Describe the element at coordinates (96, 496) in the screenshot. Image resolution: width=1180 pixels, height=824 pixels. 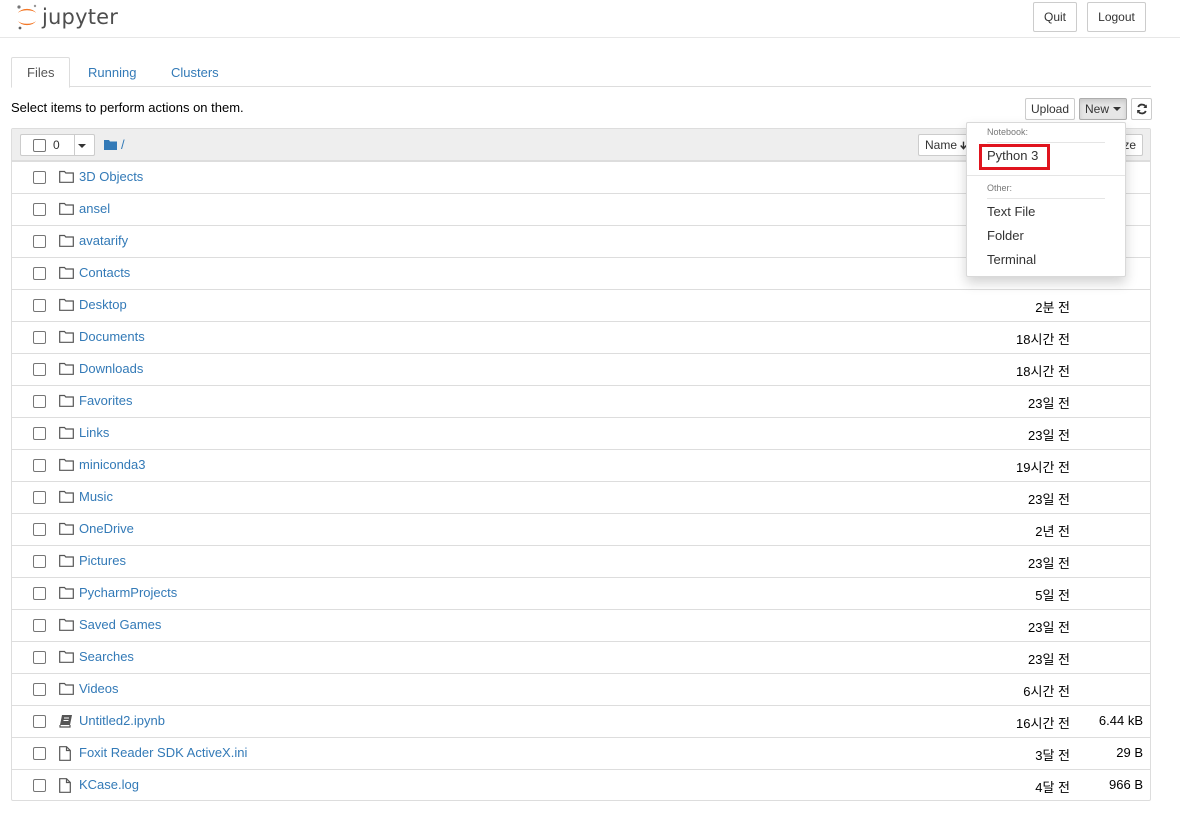
I see `file-name-link: Music` at that location.